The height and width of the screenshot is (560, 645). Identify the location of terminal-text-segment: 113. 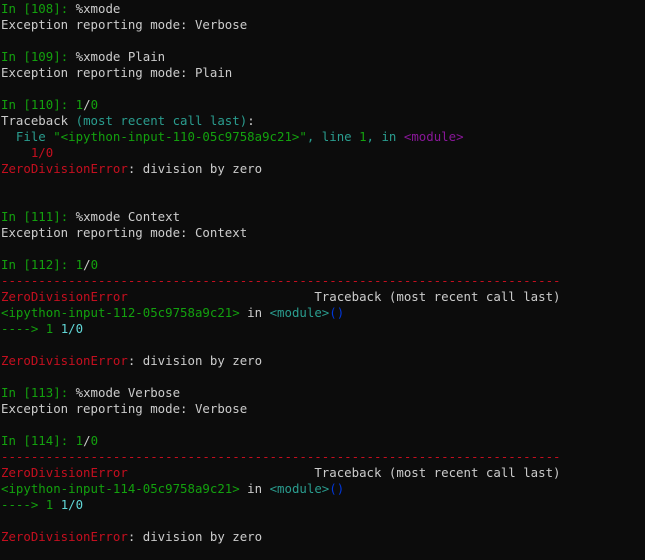
(42, 392).